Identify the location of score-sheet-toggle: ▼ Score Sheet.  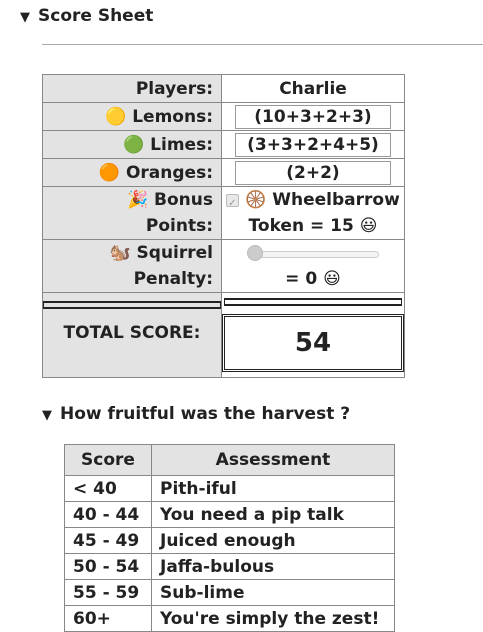
(86, 16).